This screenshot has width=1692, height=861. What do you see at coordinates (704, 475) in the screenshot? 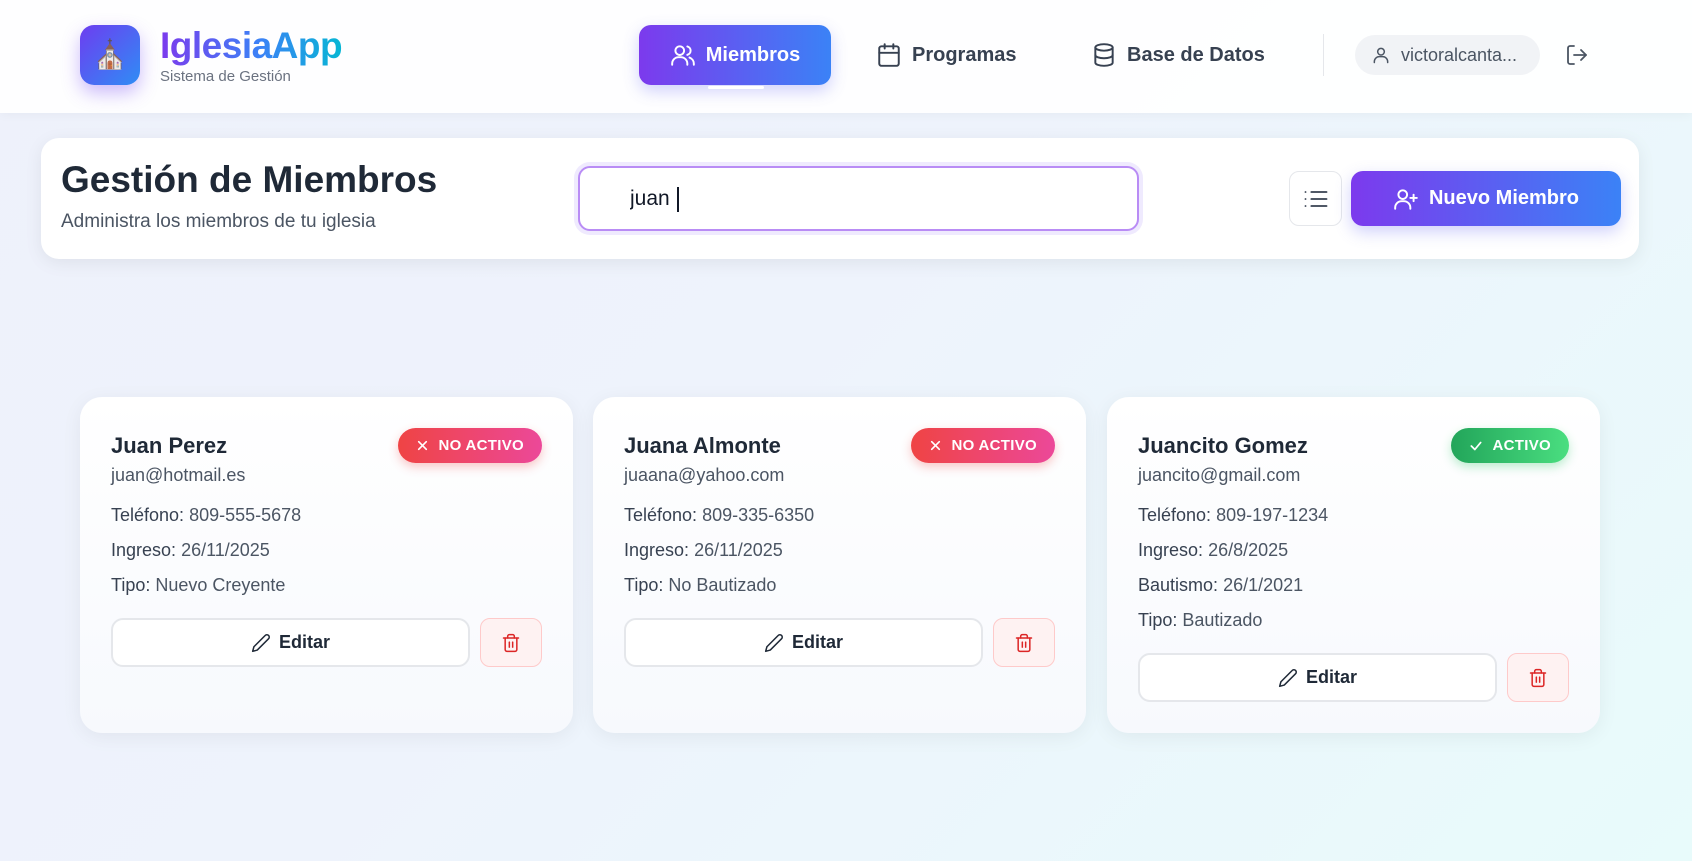
I see `member-email: juaana@yahoo.com` at bounding box center [704, 475].